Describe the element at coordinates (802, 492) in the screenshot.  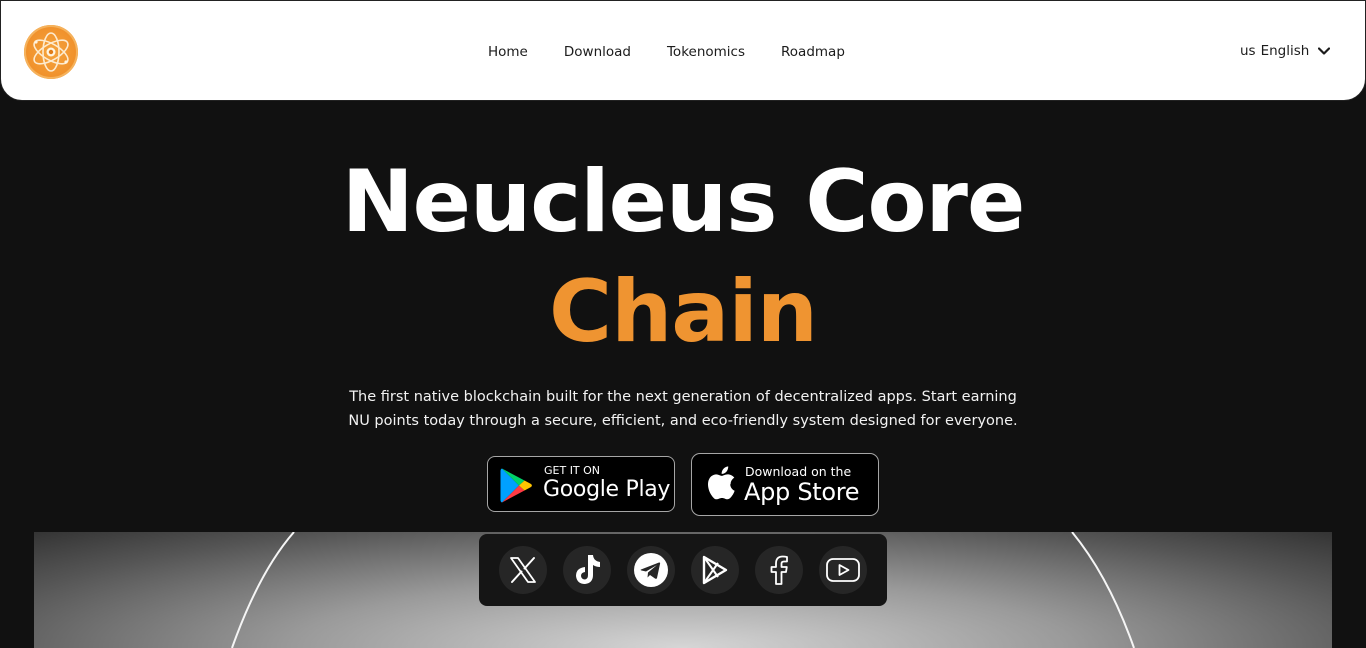
I see `app-store-big-text: App Store` at that location.